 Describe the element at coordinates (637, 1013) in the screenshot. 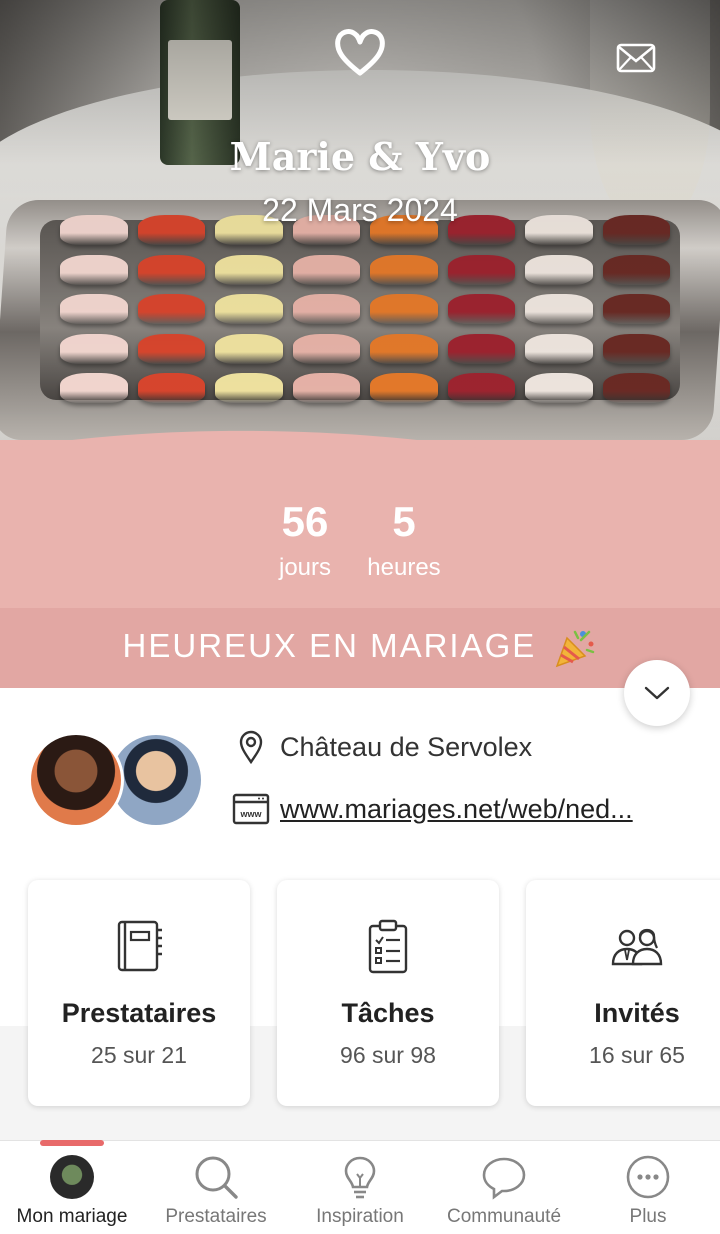

I see `card-title: Invités` at that location.